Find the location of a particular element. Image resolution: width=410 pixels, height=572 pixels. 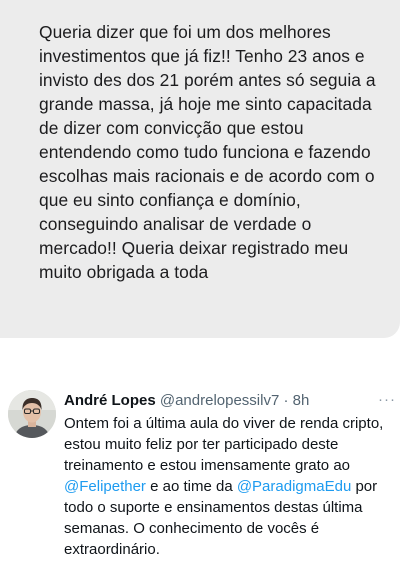

more-horizontal-icon: ··· is located at coordinates (387, 400).